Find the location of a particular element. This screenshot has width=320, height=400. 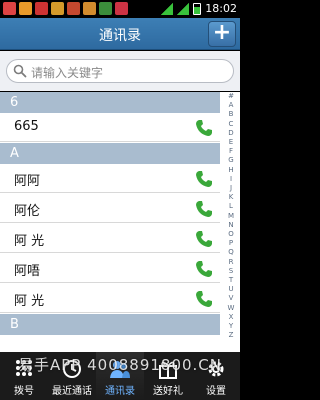

section-header-a: A is located at coordinates (110, 153).